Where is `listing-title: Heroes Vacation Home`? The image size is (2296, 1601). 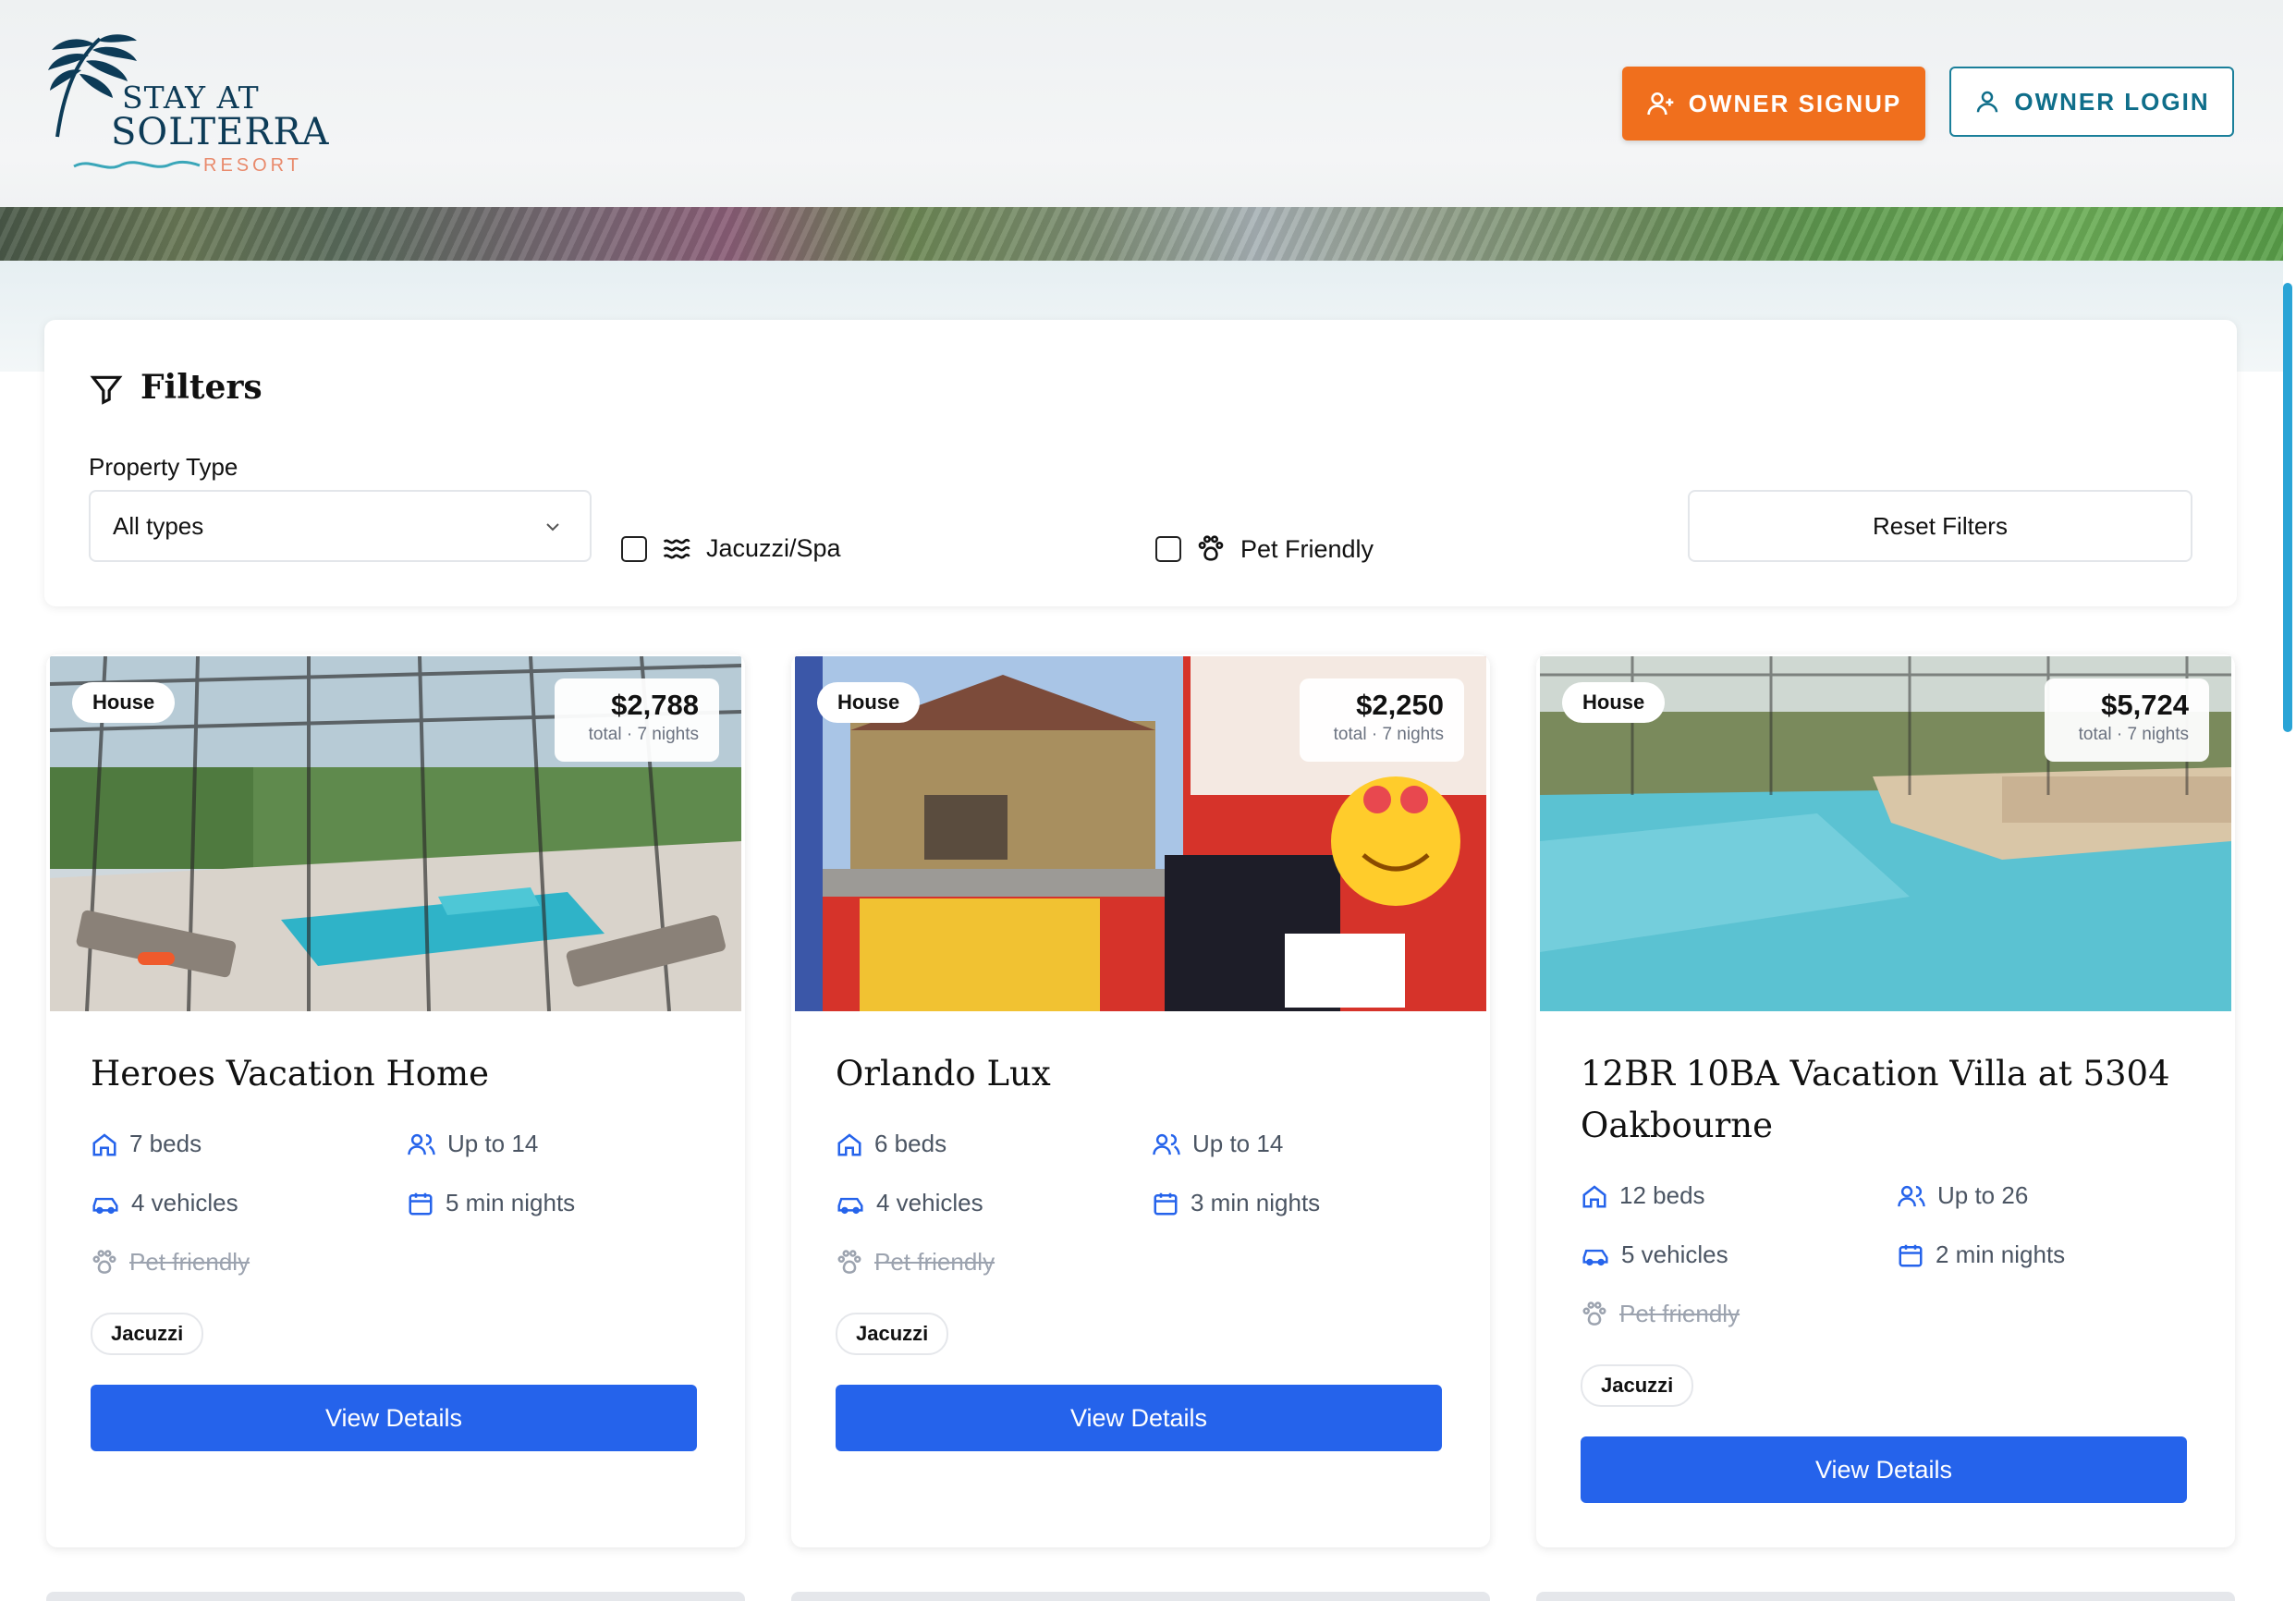
listing-title: Heroes Vacation Home is located at coordinates (396, 1074).